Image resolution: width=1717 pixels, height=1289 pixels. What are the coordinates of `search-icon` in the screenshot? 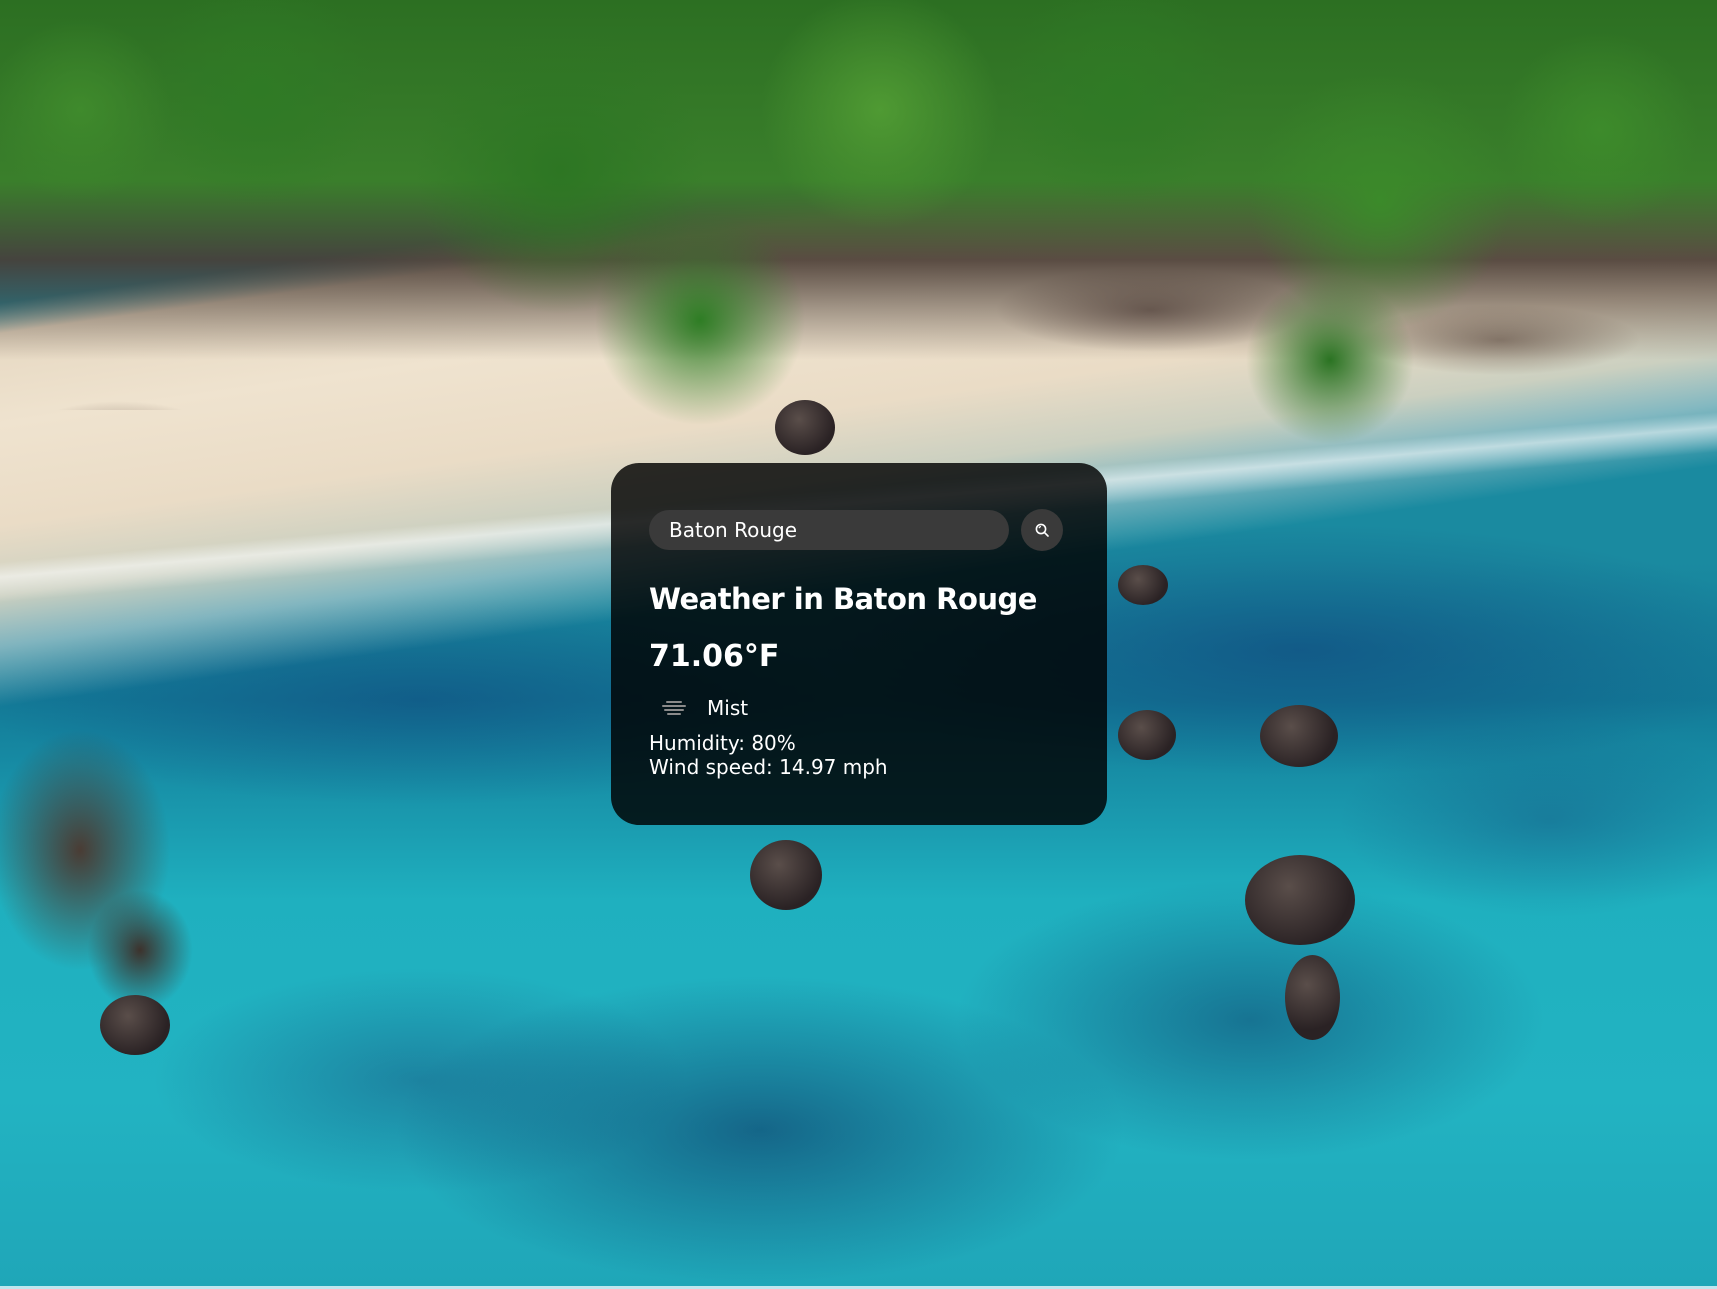 It's located at (1042, 530).